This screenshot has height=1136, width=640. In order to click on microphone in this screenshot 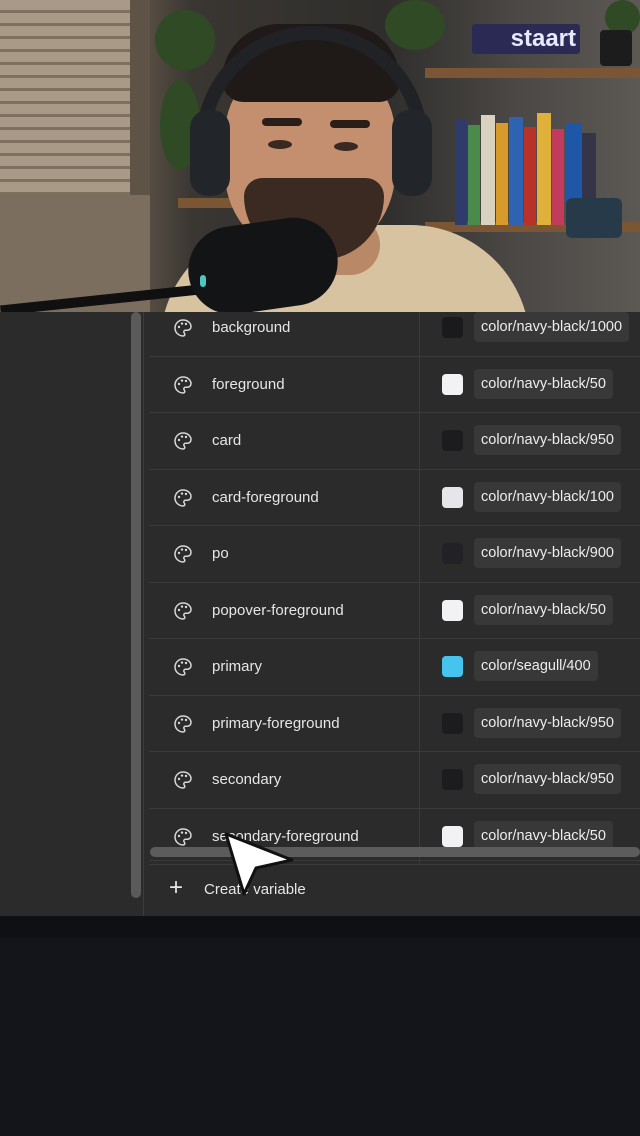, I will do `click(263, 261)`.